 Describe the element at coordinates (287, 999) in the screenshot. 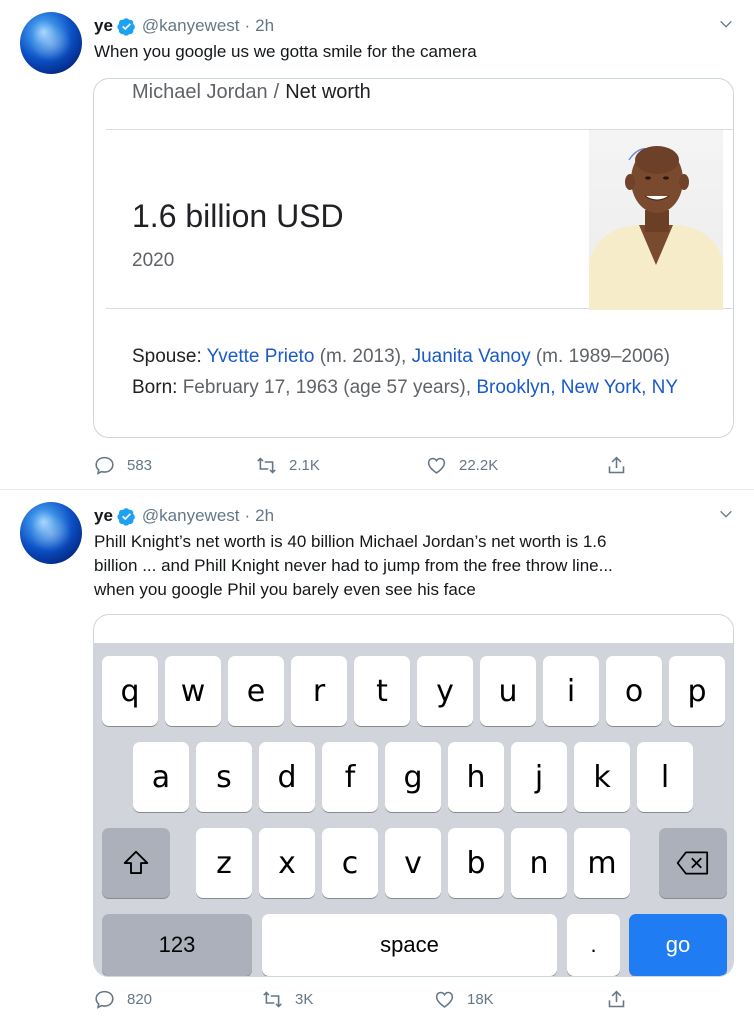

I see `retweet-button: 3K` at that location.